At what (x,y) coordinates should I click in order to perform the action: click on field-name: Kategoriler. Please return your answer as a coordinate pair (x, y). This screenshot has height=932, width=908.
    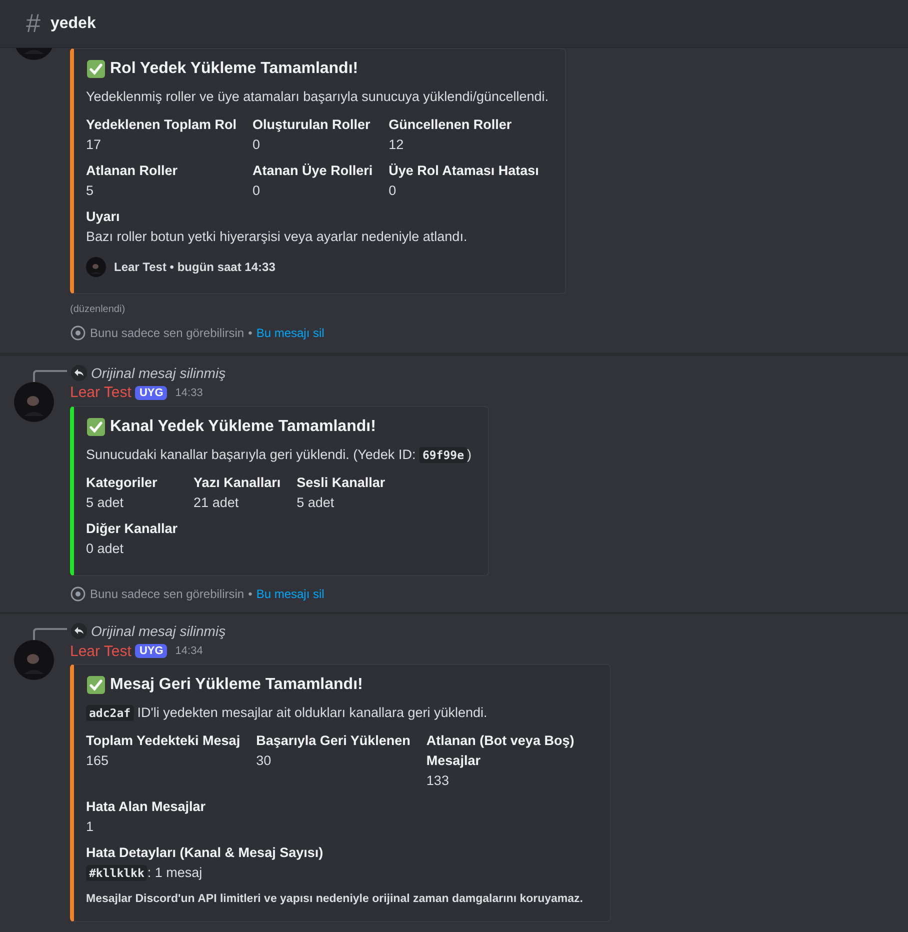
    Looking at the image, I should click on (122, 483).